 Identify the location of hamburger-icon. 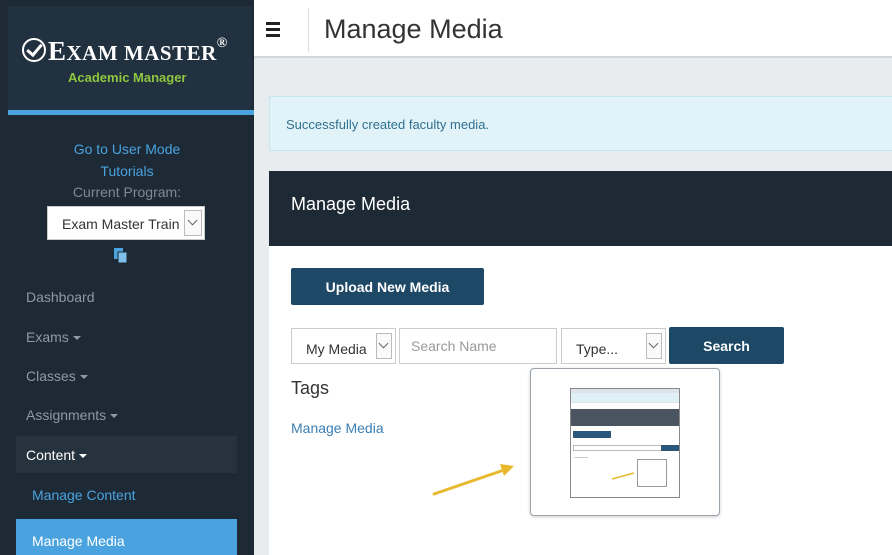
(273, 31).